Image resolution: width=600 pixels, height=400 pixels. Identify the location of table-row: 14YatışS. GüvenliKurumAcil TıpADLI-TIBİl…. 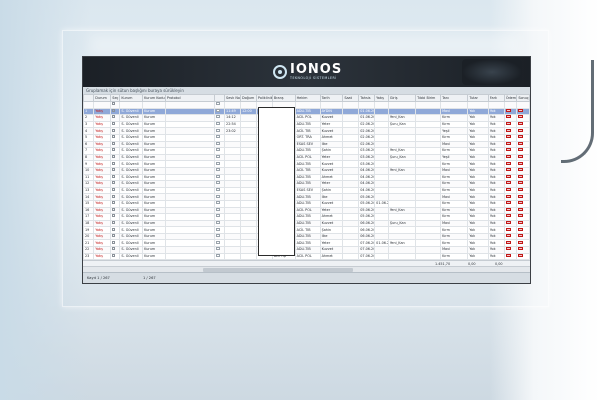
(306, 197).